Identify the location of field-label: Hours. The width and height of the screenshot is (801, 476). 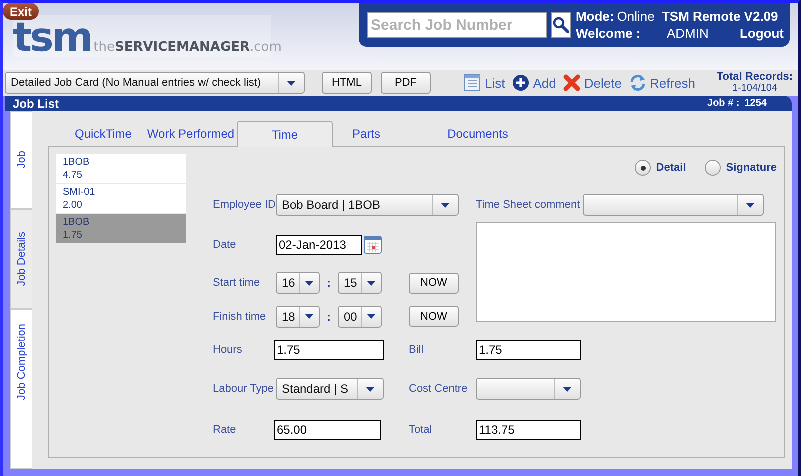
(228, 350).